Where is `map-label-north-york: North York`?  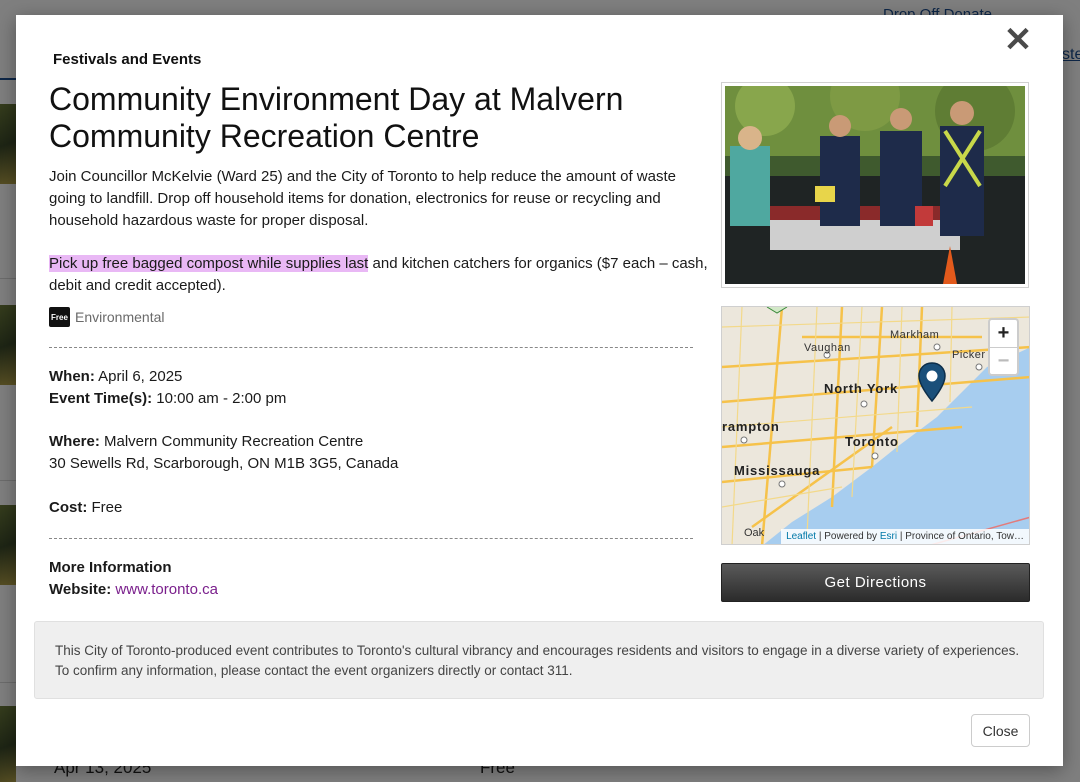
map-label-north-york: North York is located at coordinates (861, 388).